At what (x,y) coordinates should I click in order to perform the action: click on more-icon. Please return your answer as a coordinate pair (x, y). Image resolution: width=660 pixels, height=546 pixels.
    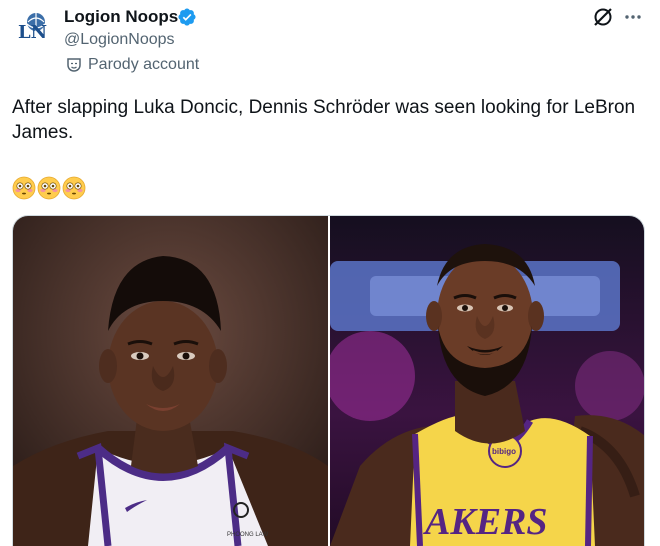
    Looking at the image, I should click on (633, 17).